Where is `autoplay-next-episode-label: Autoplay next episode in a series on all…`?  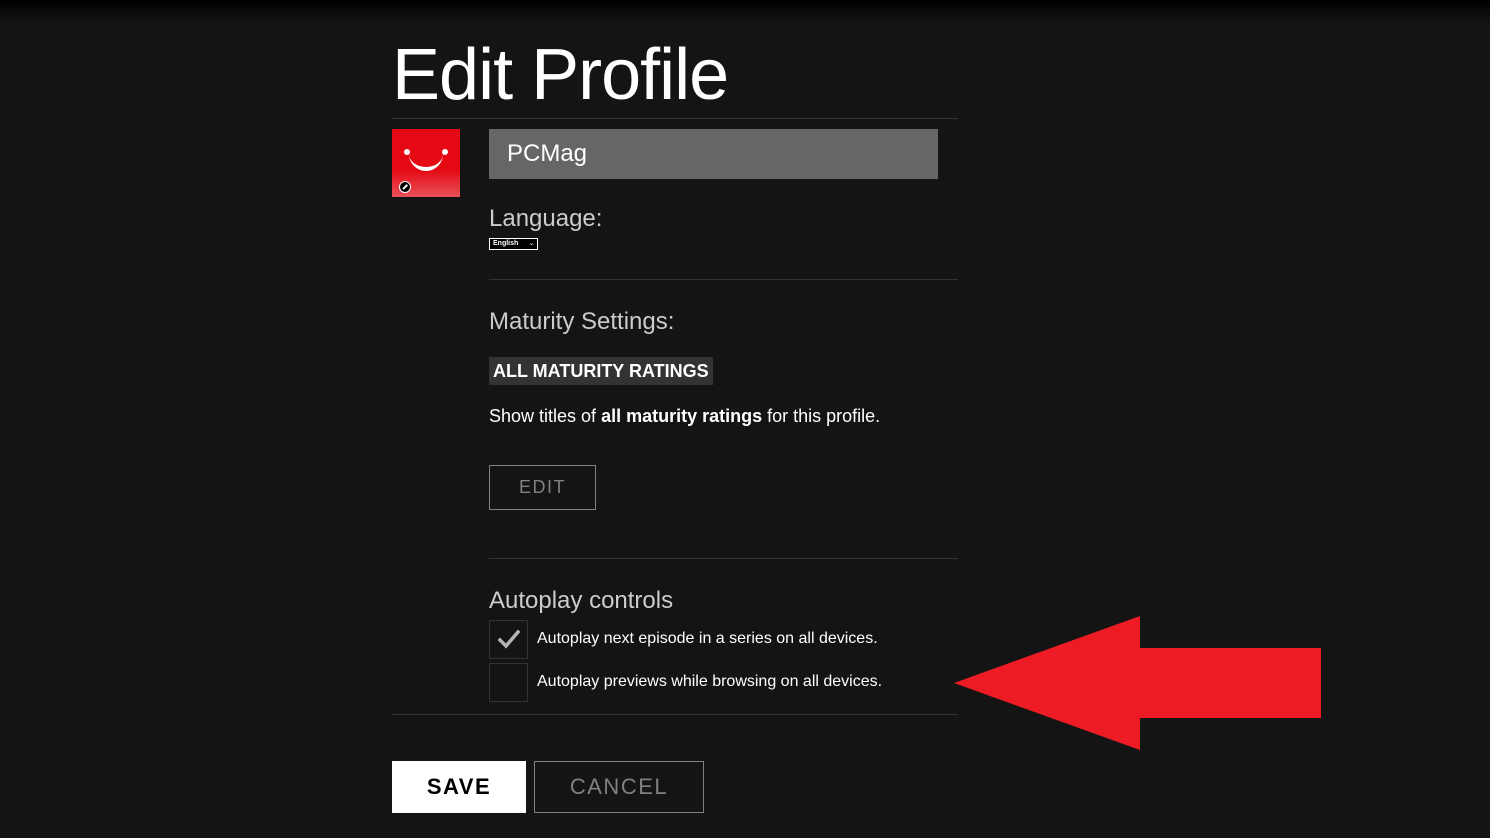
autoplay-next-episode-label: Autoplay next episode in a series on all… is located at coordinates (707, 638).